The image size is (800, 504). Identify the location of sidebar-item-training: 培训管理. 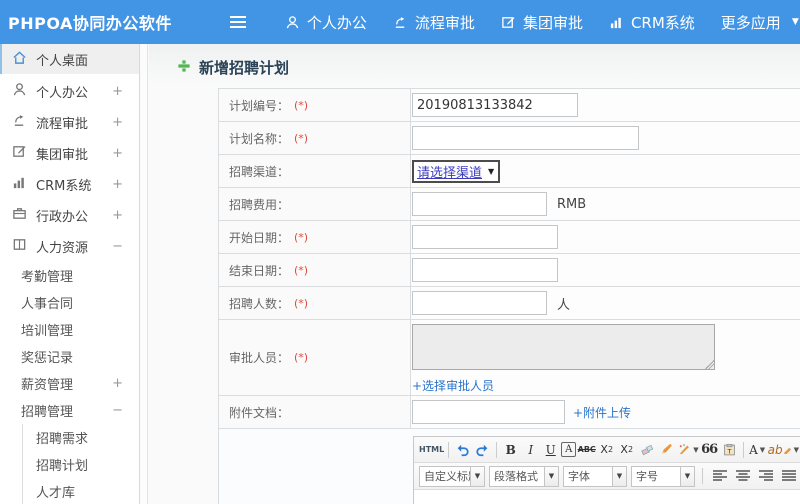
(69, 329).